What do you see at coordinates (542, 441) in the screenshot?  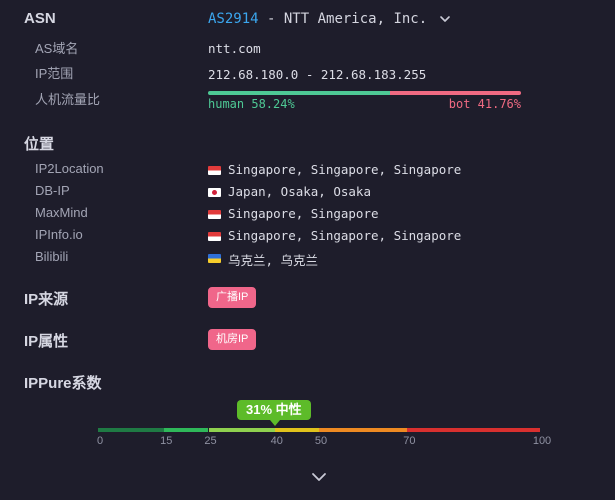 I see `ippure-gauge-tick-label: 100` at bounding box center [542, 441].